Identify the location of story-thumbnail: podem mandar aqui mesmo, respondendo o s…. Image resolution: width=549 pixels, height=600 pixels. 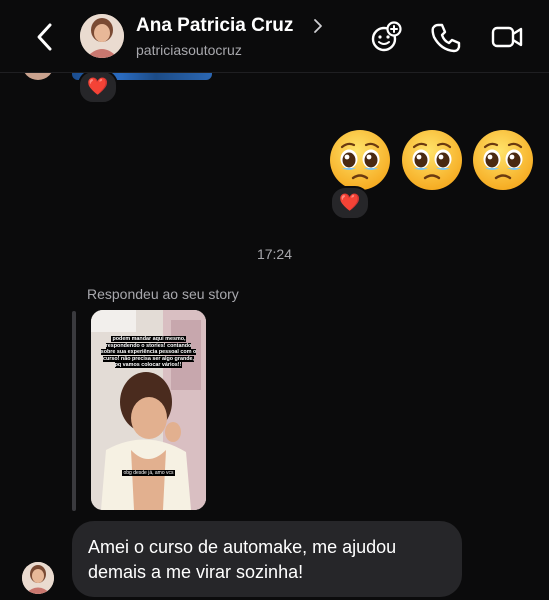
(148, 410).